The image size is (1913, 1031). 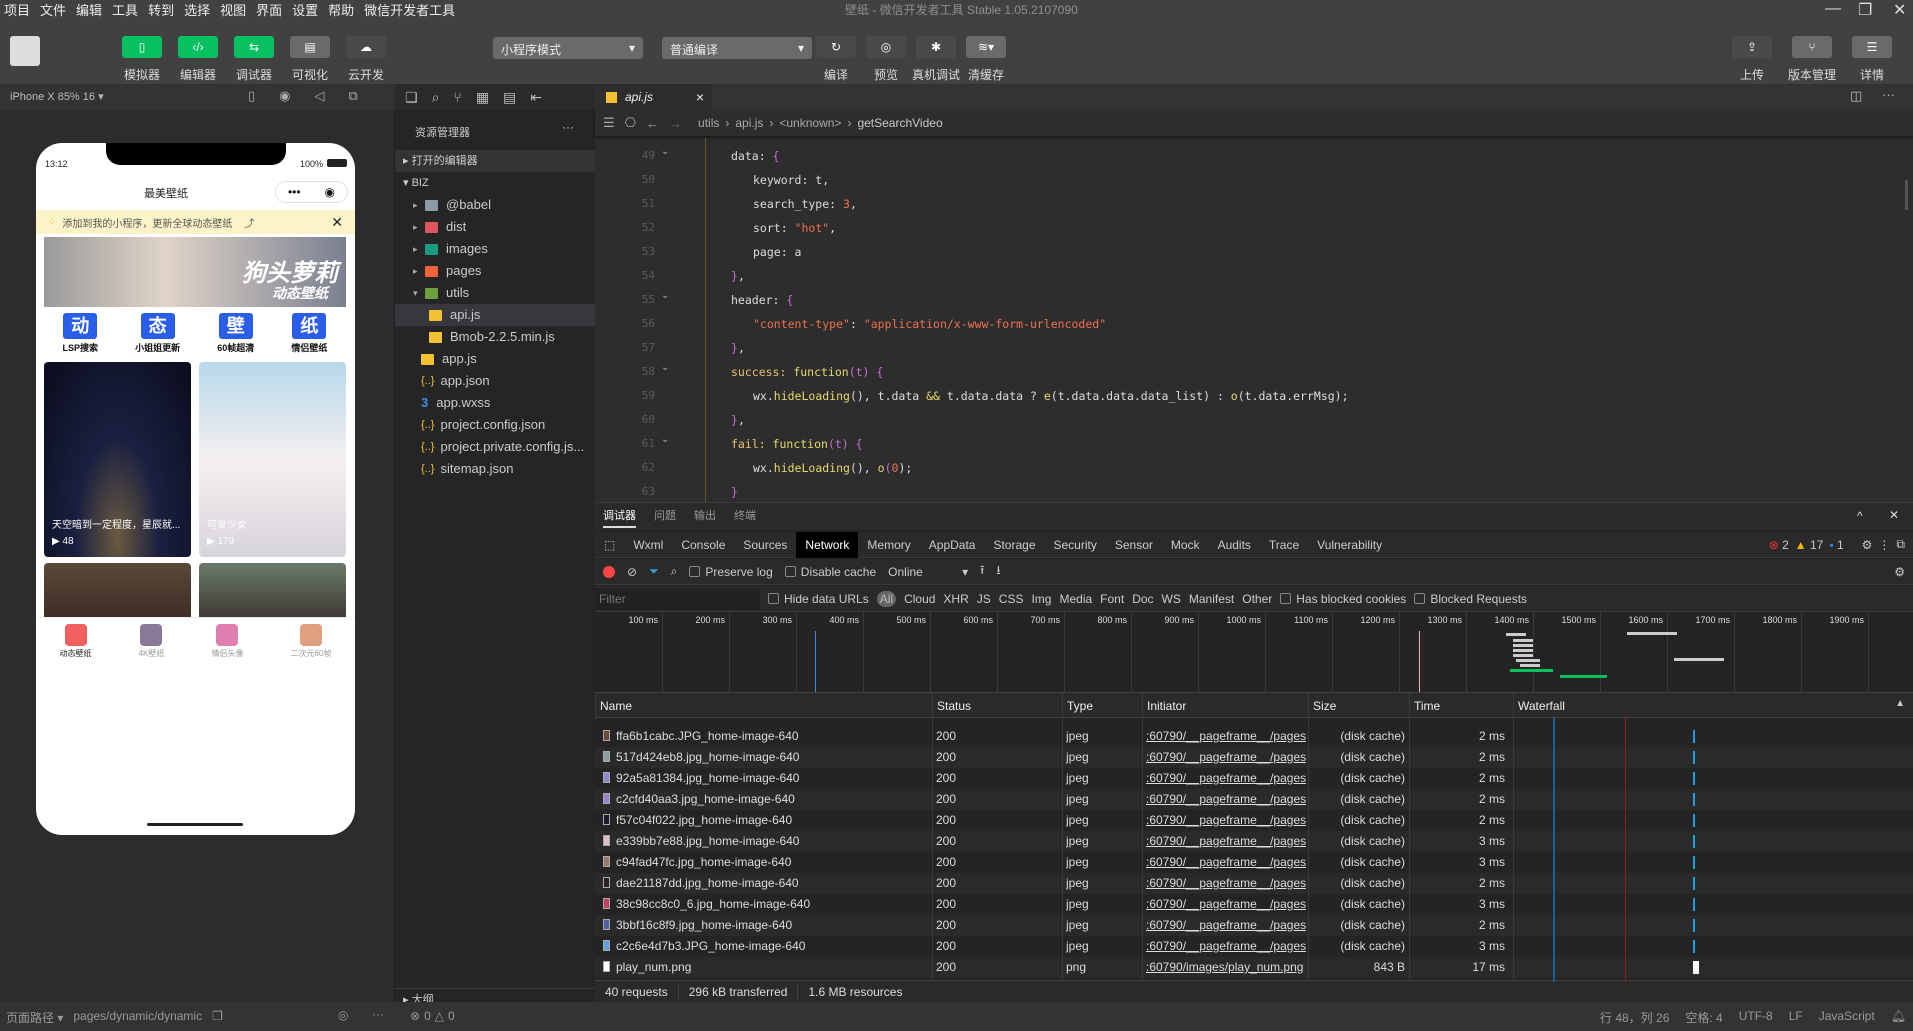 What do you see at coordinates (17, 9) in the screenshot?
I see `menu-item: 项目` at bounding box center [17, 9].